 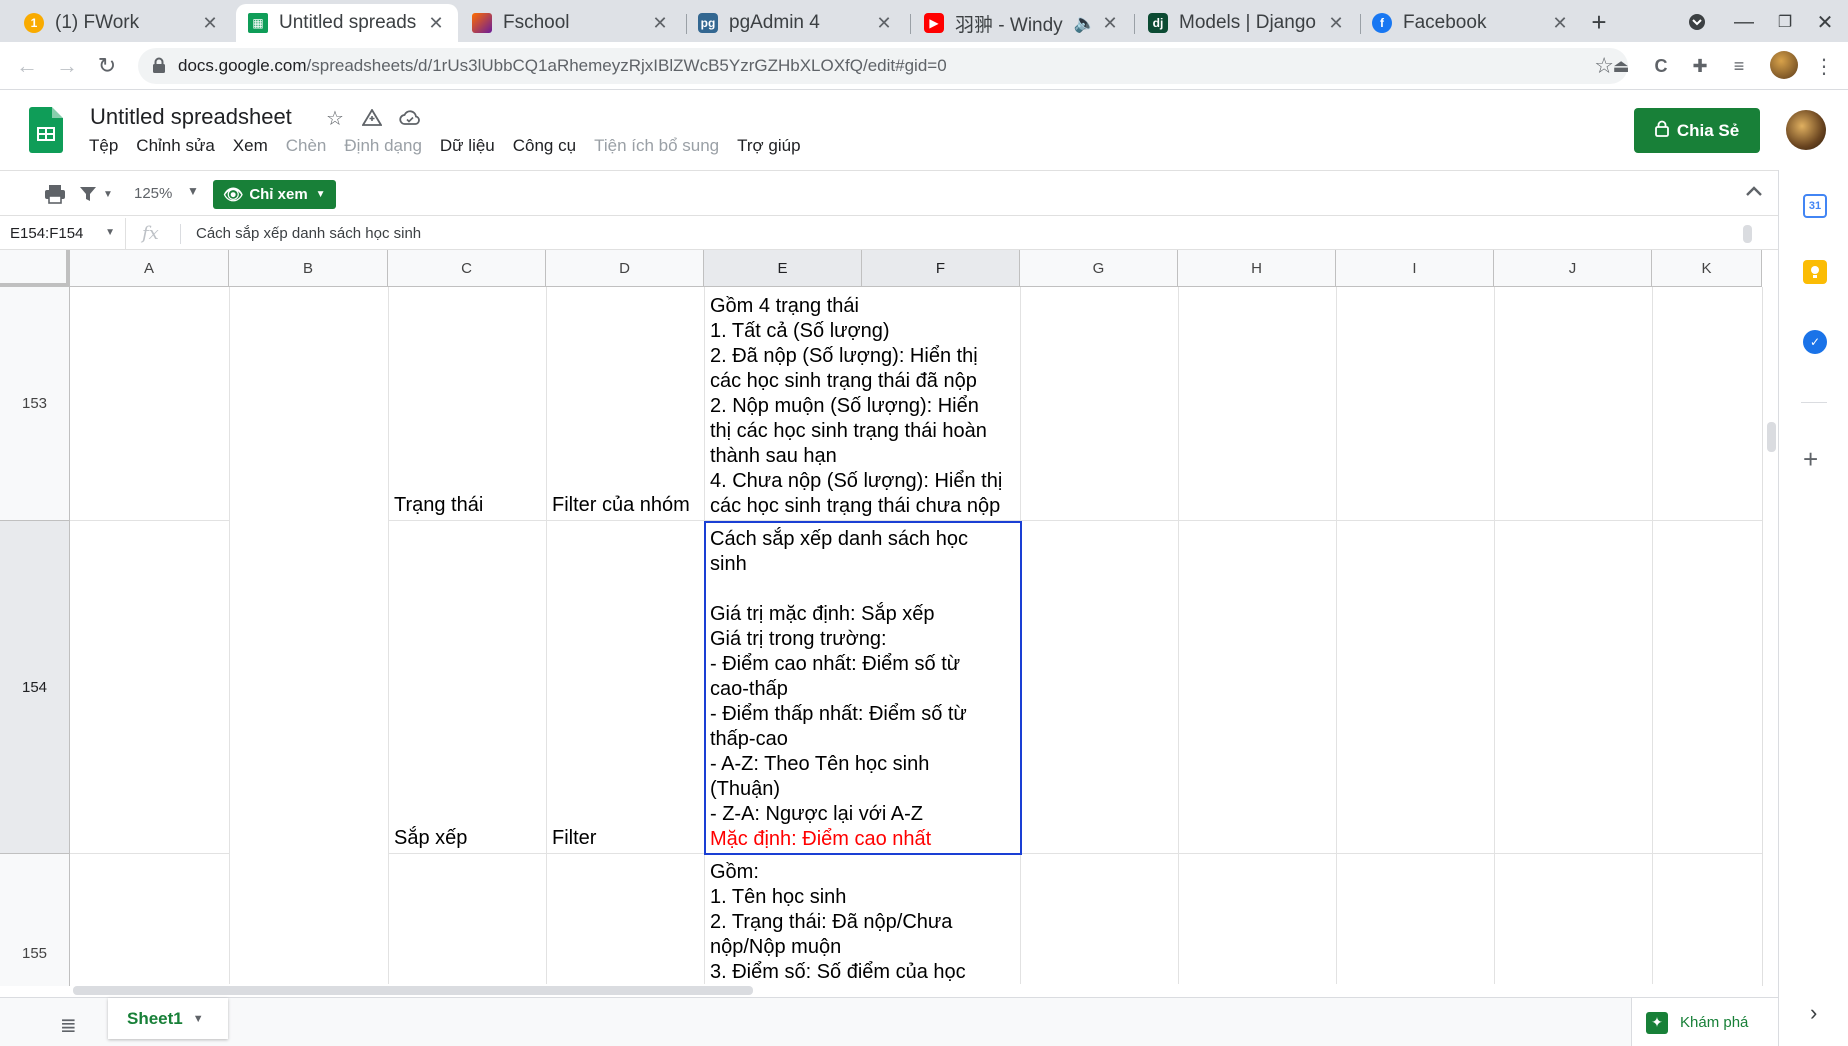 I want to click on all-sheets-icon: ≣, so click(x=68, y=1025).